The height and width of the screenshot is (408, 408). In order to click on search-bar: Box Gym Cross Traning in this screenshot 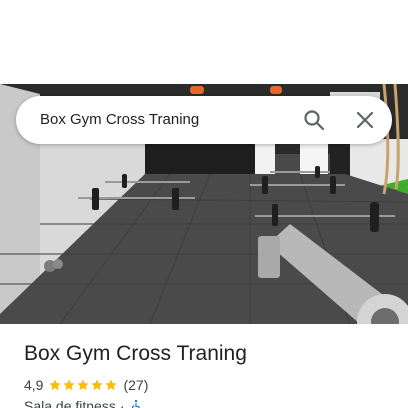, I will do `click(204, 120)`.